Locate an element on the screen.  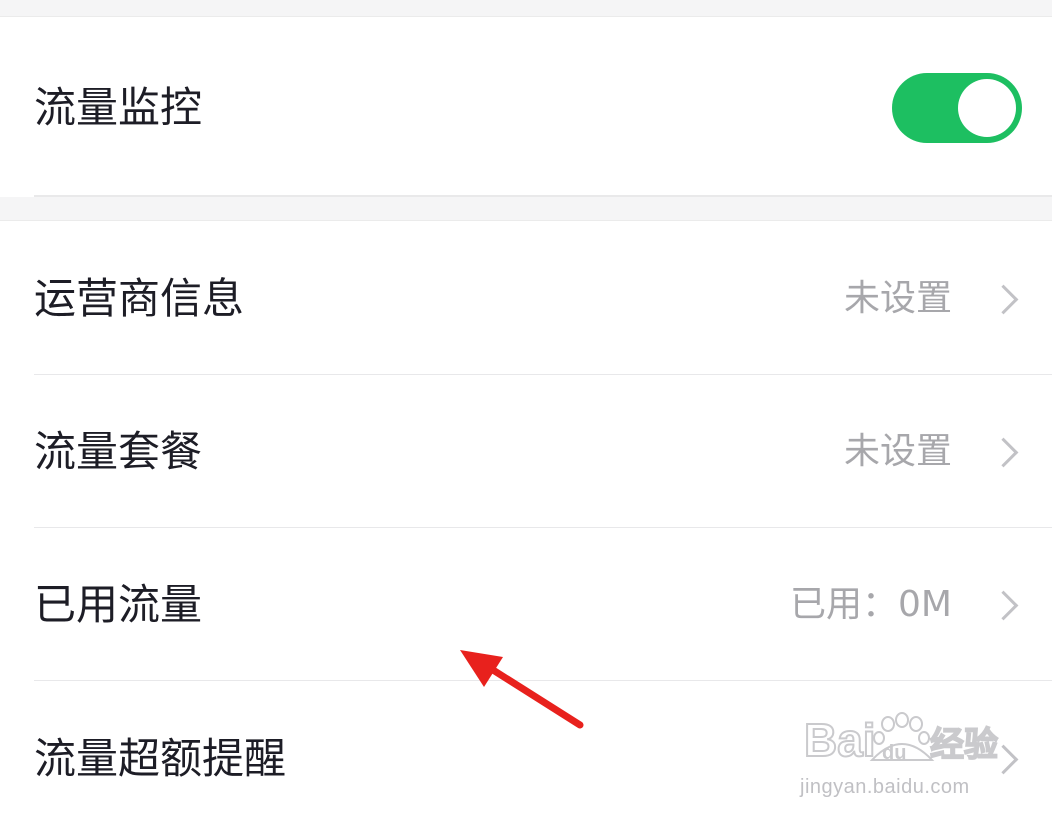
carrier-info-value: 未设置 is located at coordinates (897, 298).